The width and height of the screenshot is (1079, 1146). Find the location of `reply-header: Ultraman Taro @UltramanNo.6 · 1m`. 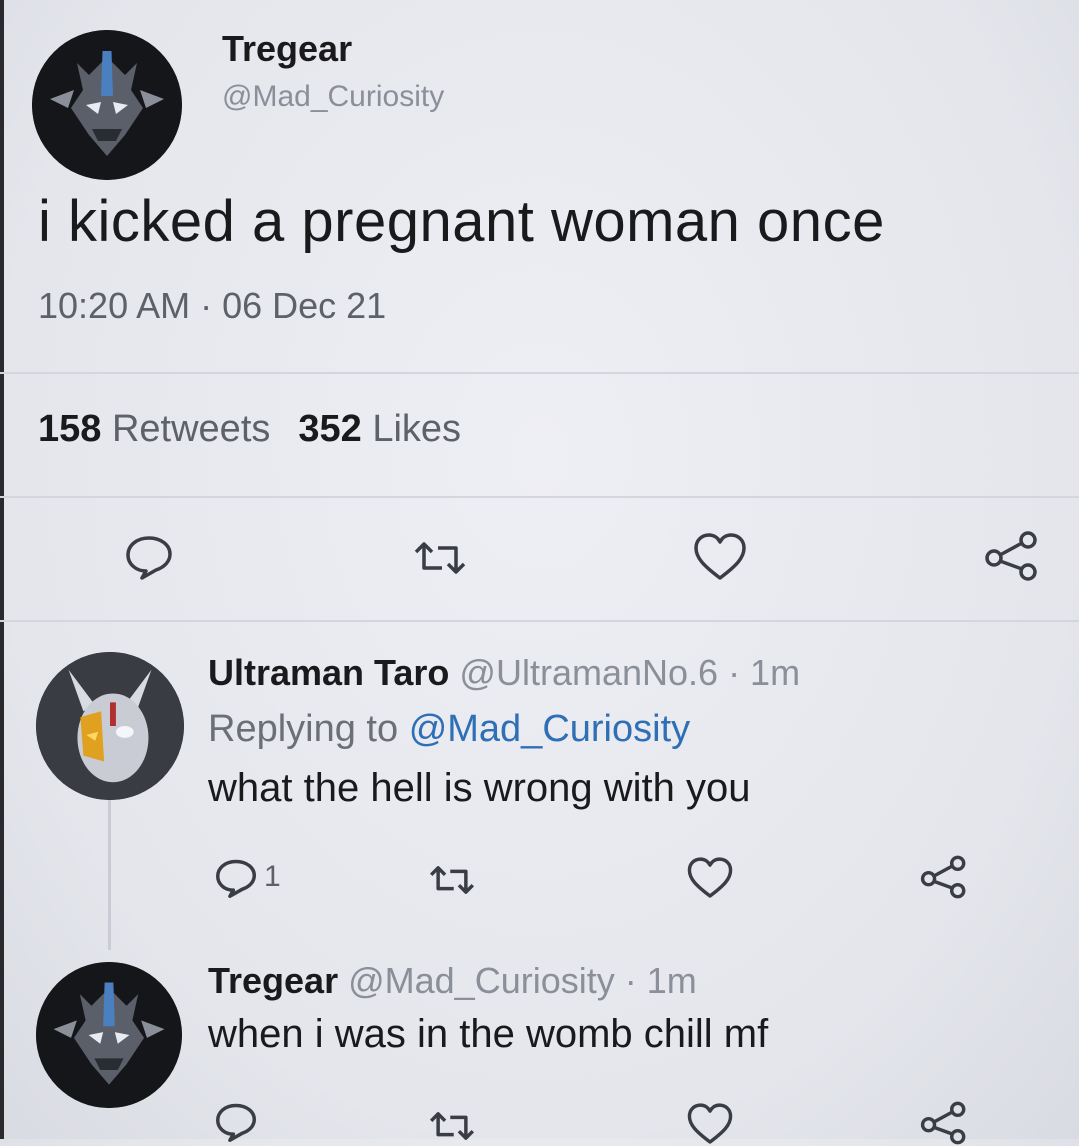

reply-header: Ultraman Taro @UltramanNo.6 · 1m is located at coordinates (504, 673).